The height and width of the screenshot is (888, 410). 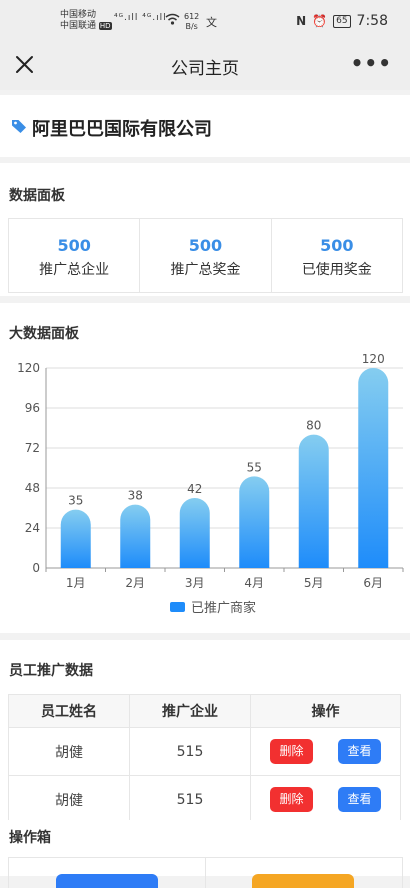 What do you see at coordinates (140, 18) in the screenshot?
I see `signal-icon: ⁴ᴳ.ıll ⁴ᴳ.ıll` at bounding box center [140, 18].